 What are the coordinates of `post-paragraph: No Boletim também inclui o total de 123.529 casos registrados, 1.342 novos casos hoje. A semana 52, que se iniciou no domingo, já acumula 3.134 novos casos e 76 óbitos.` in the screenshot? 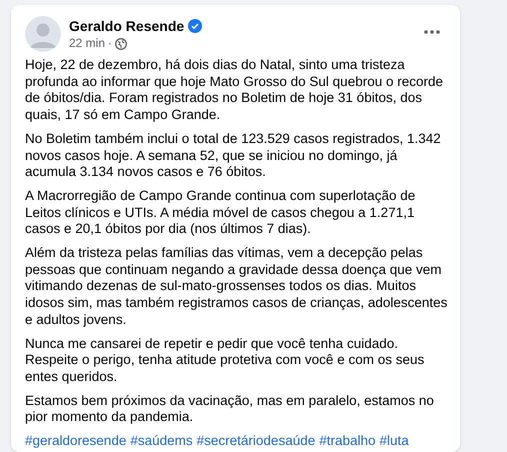 It's located at (233, 155).